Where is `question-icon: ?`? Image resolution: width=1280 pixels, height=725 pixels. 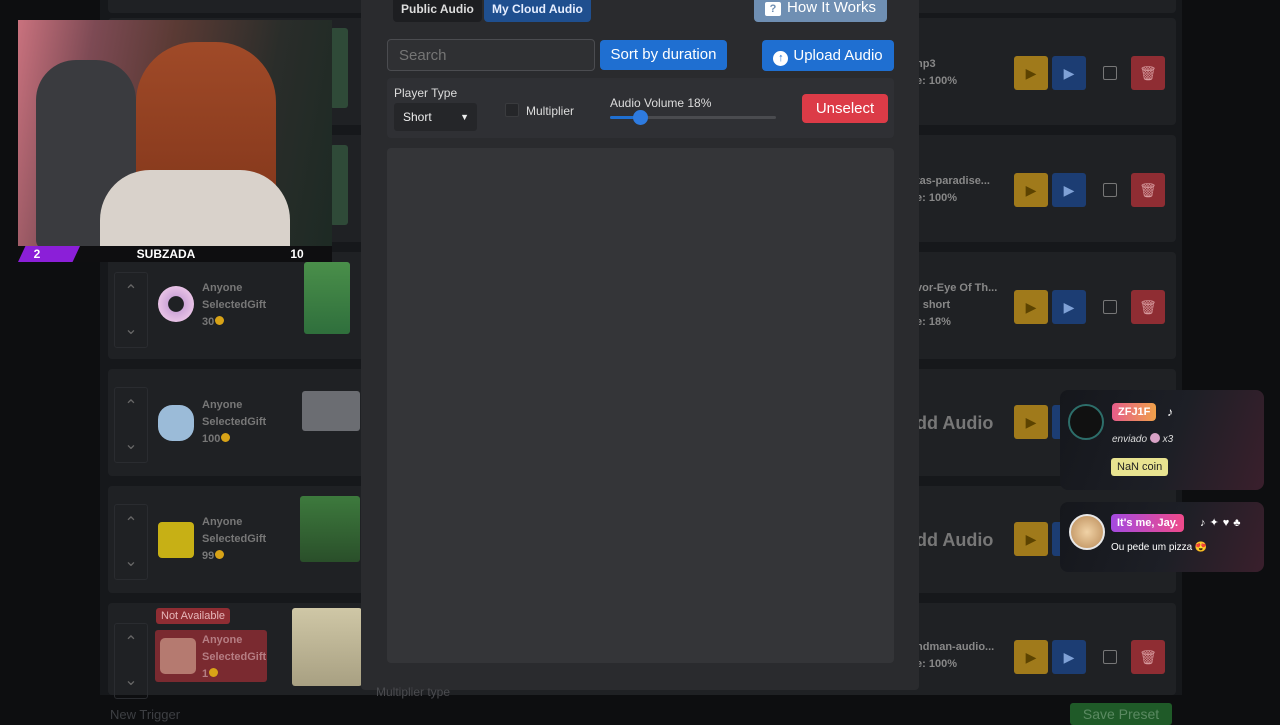
question-icon: ? is located at coordinates (773, 9).